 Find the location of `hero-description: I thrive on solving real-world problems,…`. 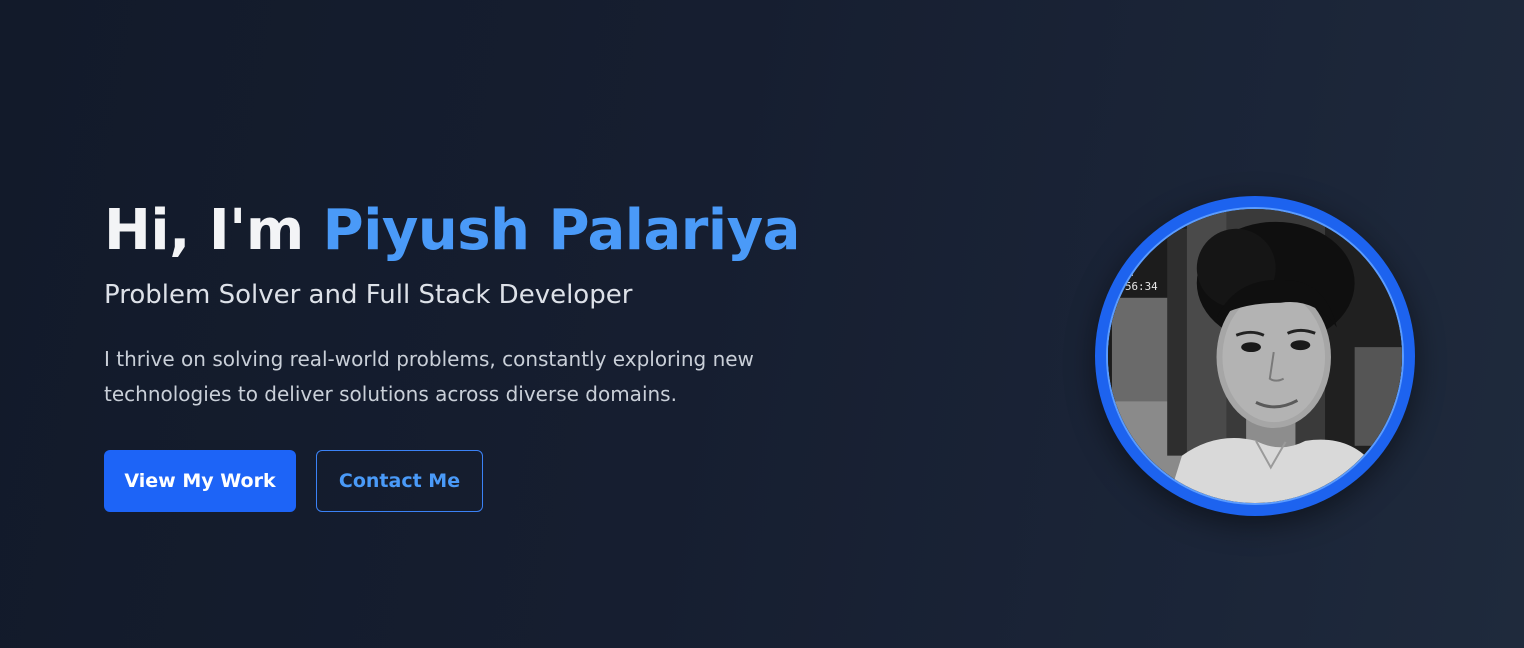

hero-description: I thrive on solving real-world problems,… is located at coordinates (429, 376).